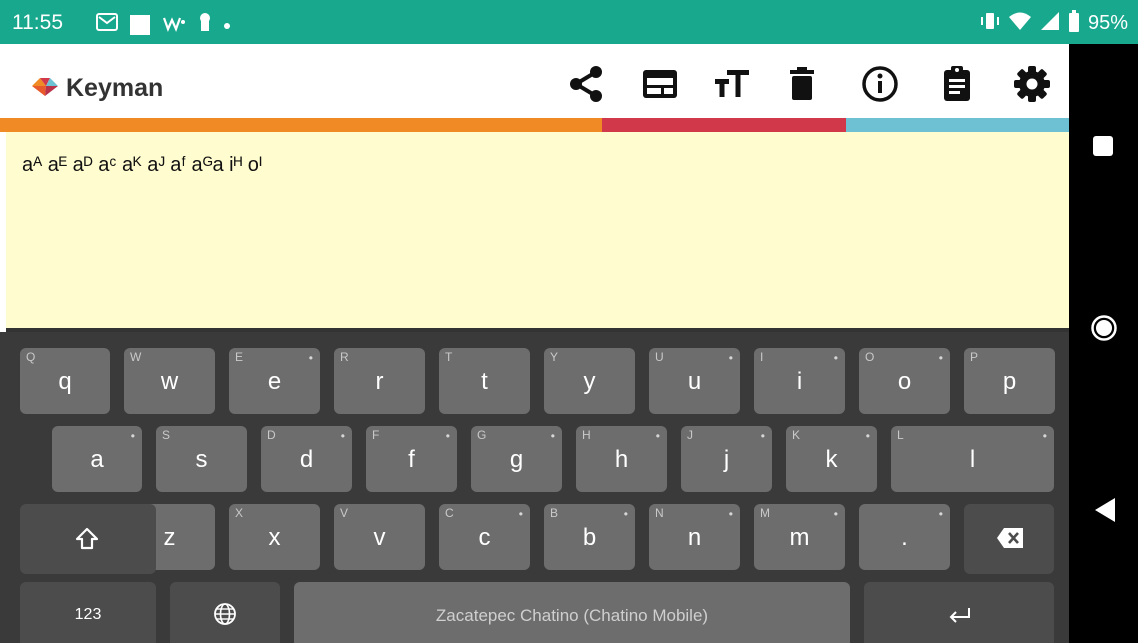 This screenshot has width=1138, height=643. What do you see at coordinates (88, 539) in the screenshot?
I see `shift-key` at bounding box center [88, 539].